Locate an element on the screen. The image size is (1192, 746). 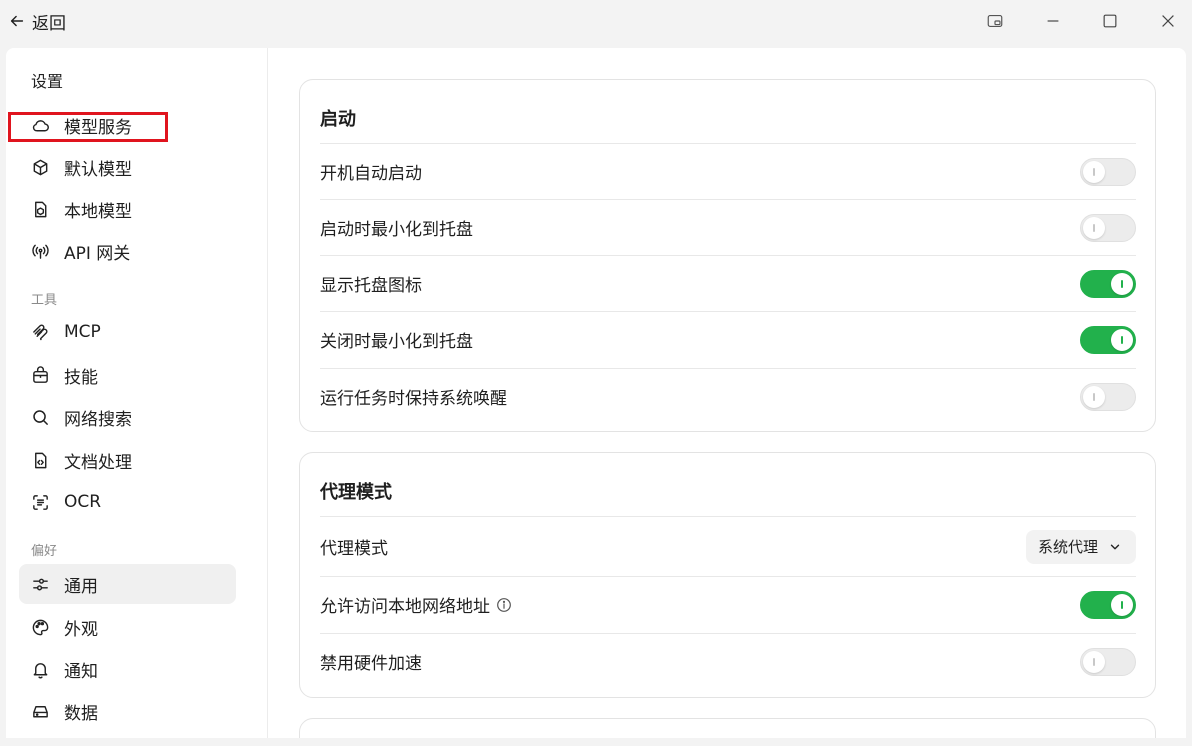
sidebar-item-general: 通用 is located at coordinates (127, 584).